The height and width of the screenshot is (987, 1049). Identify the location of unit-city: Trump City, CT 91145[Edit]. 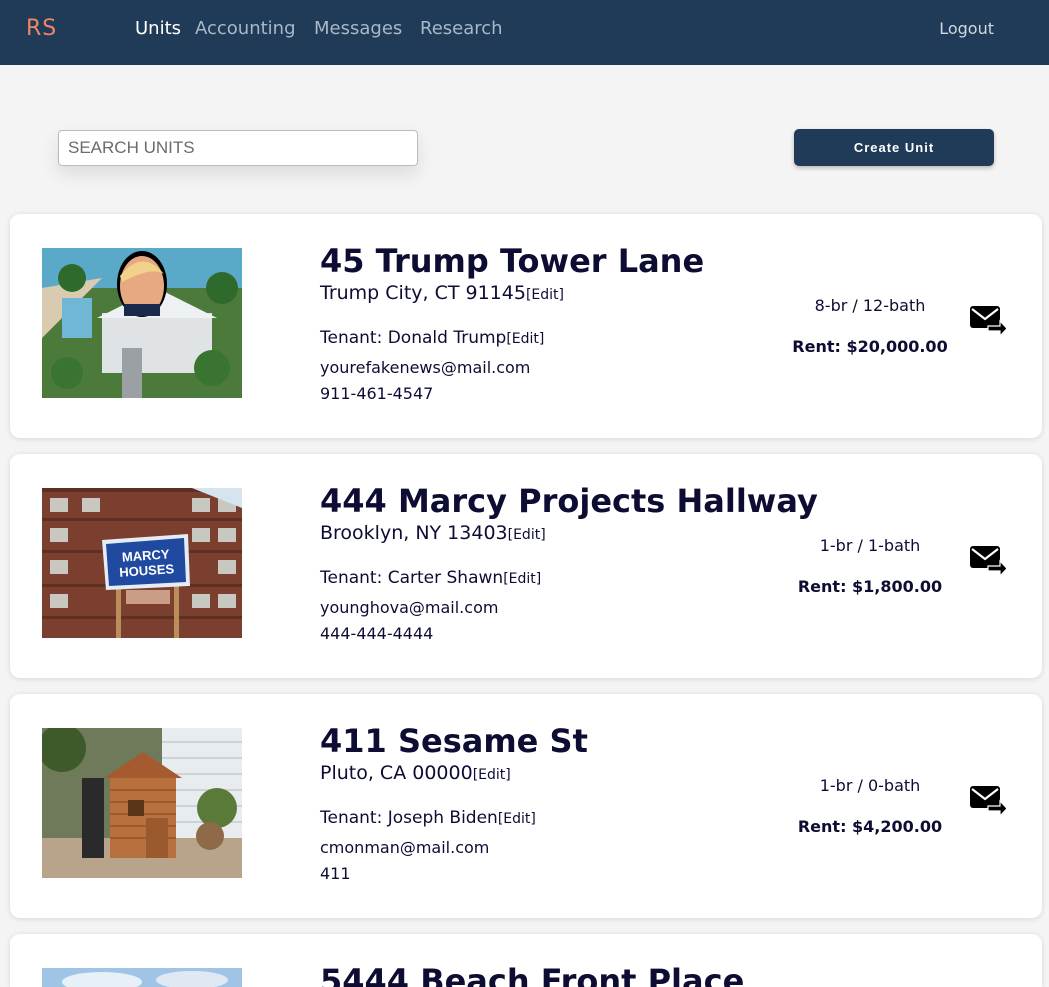
(442, 293).